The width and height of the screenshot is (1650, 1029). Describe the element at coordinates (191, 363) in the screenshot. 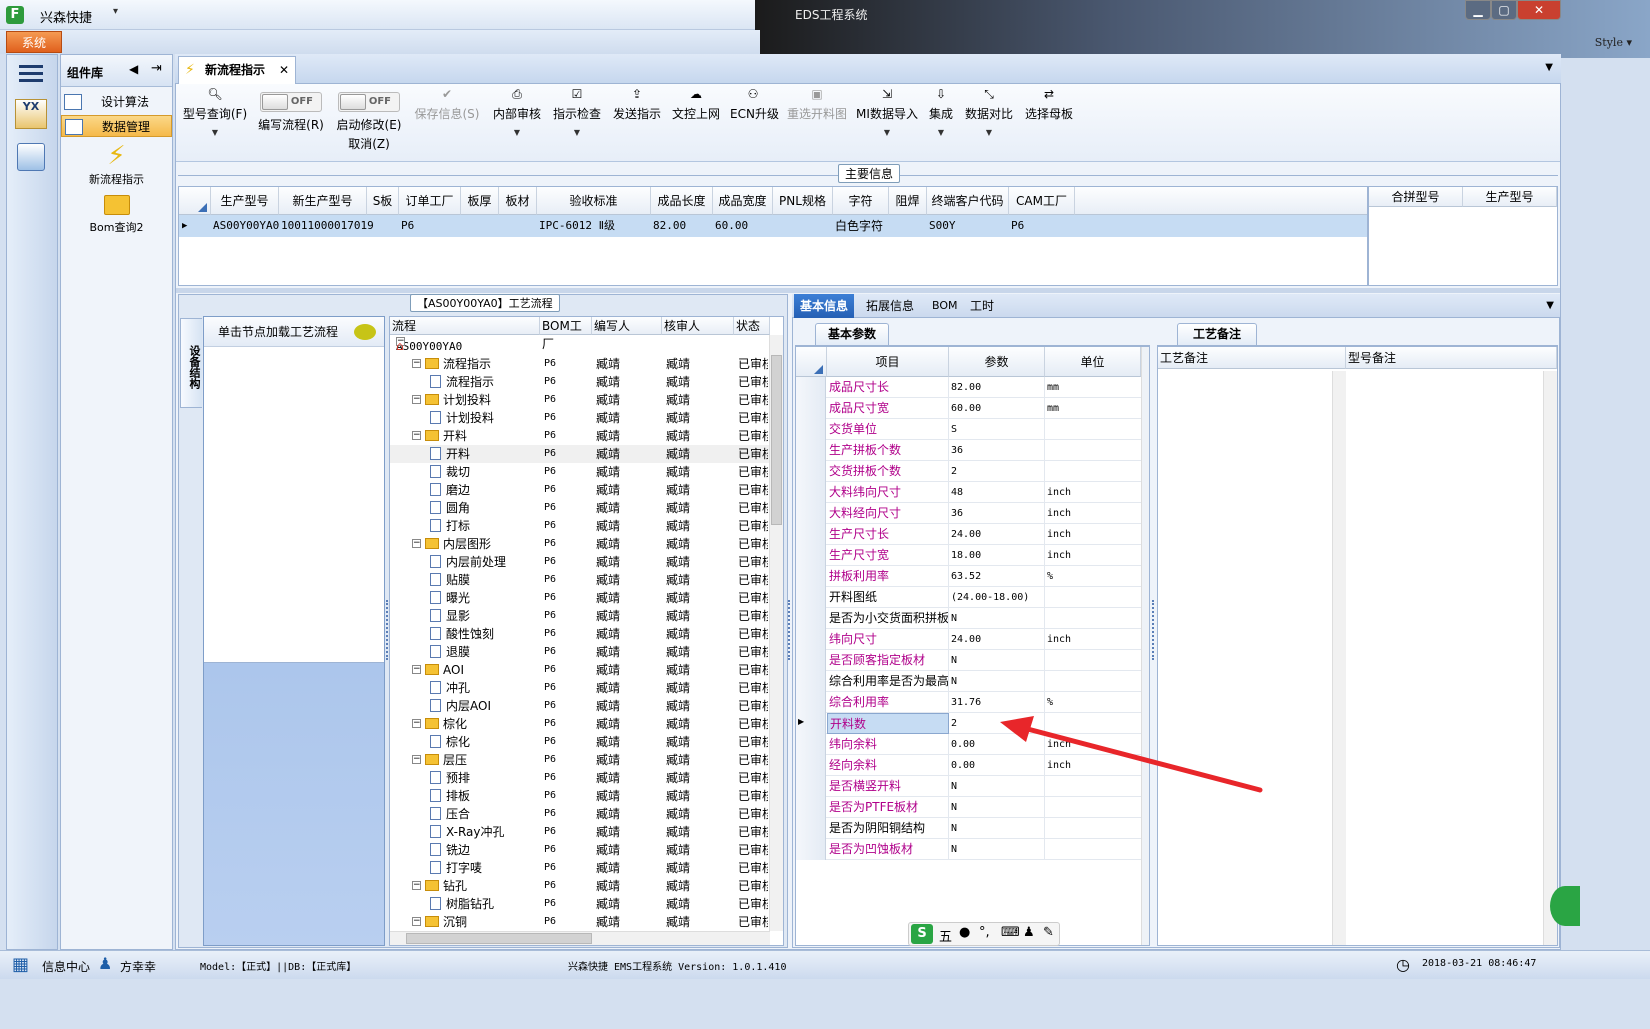

I see `side-tab-equipment: 设备结构` at that location.